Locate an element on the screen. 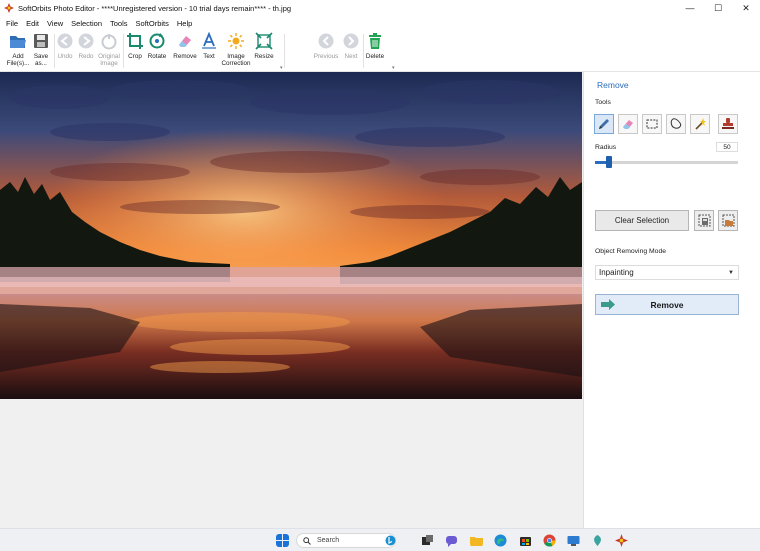 The height and width of the screenshot is (551, 760). chrome-icon is located at coordinates (549, 540).